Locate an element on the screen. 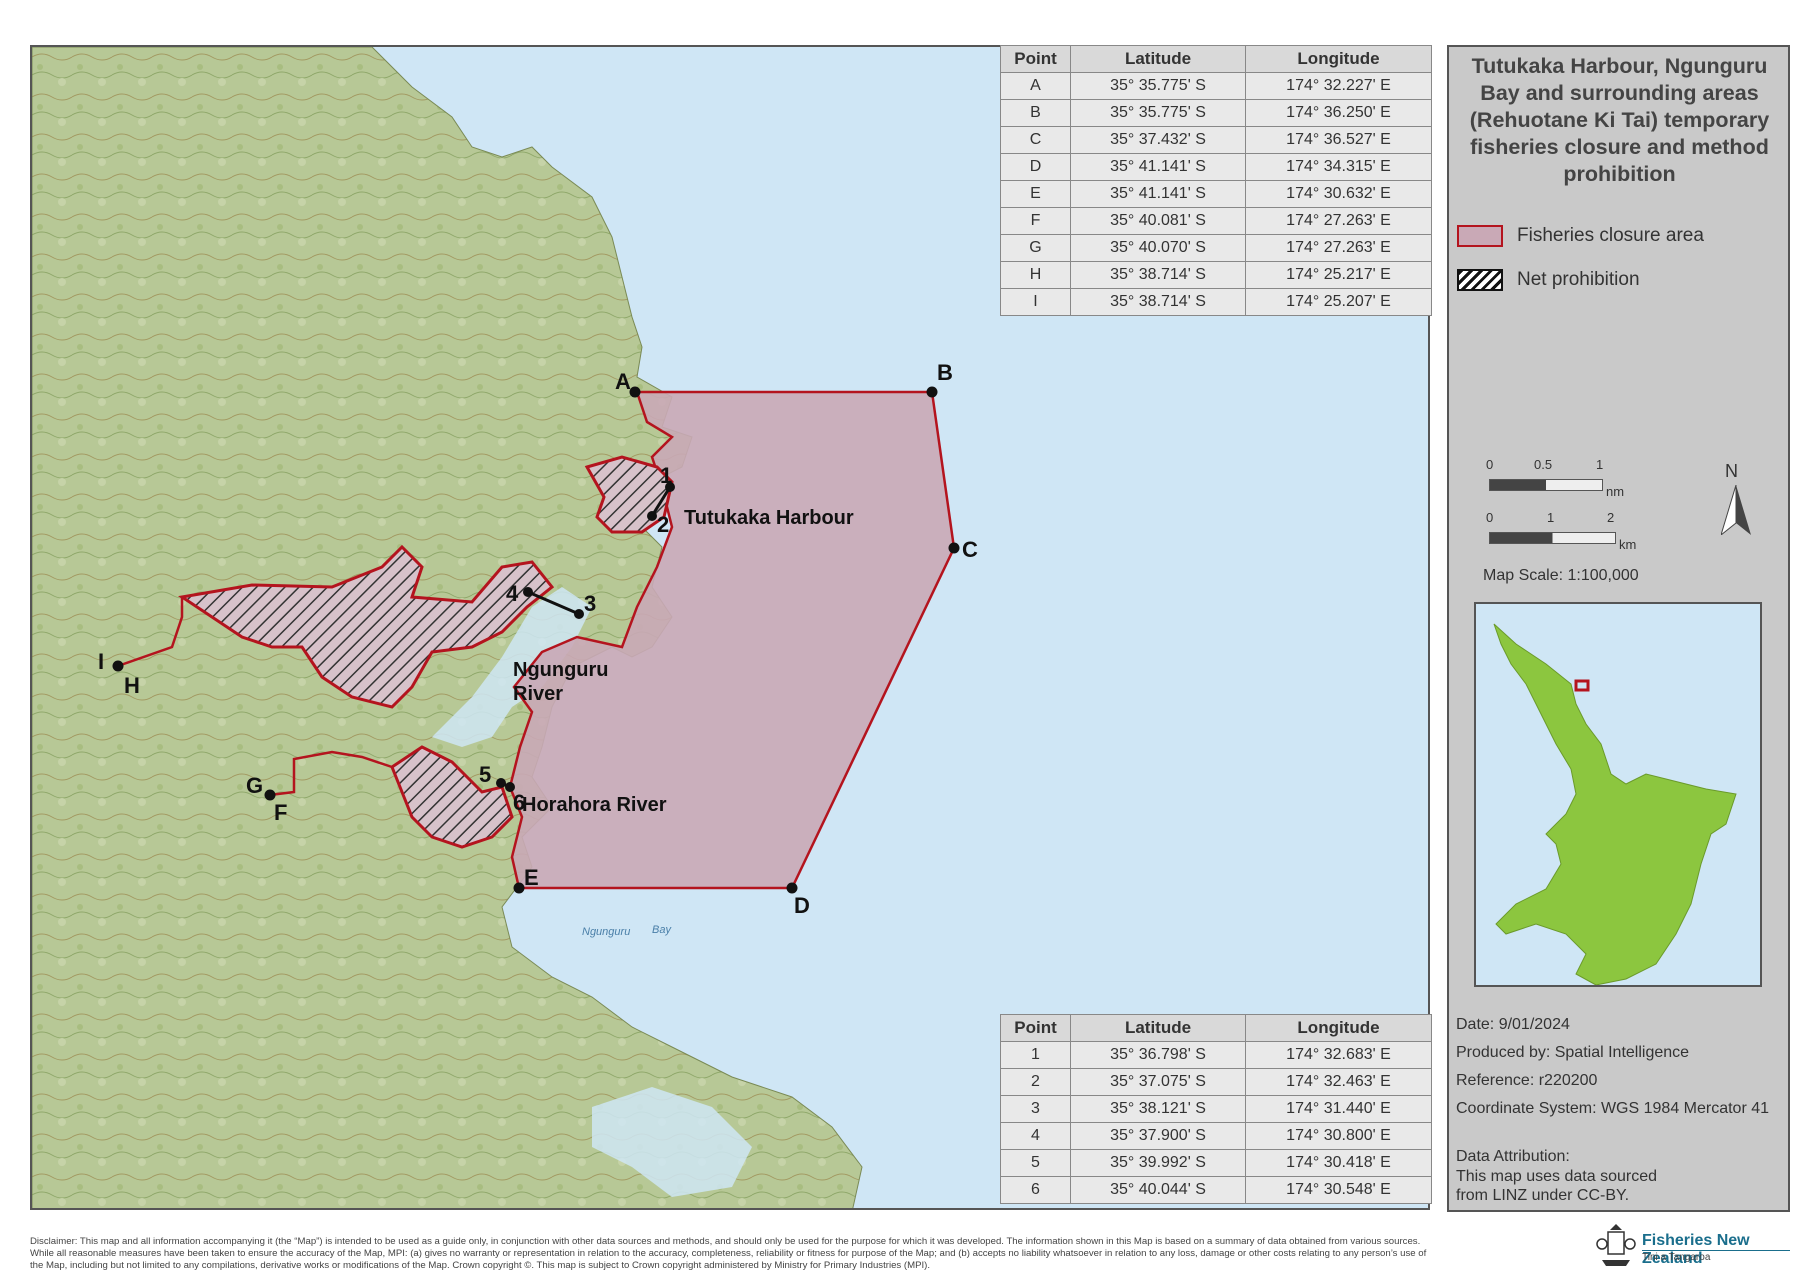  net-table-header: Point Latitude Longitude is located at coordinates (1216, 1028).